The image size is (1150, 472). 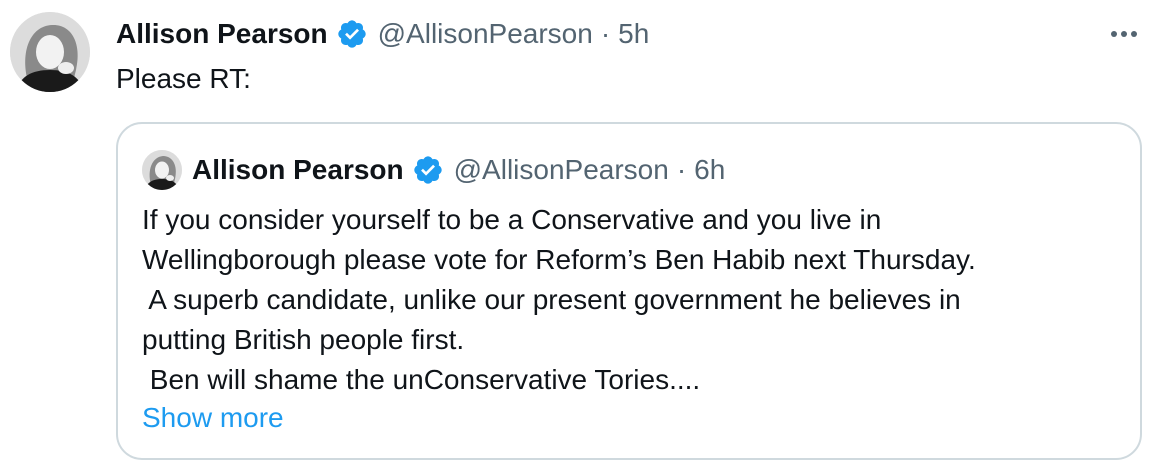 I want to click on tweet-header: Allison Pearson @AllisonPearson · 5h, so click(x=382, y=34).